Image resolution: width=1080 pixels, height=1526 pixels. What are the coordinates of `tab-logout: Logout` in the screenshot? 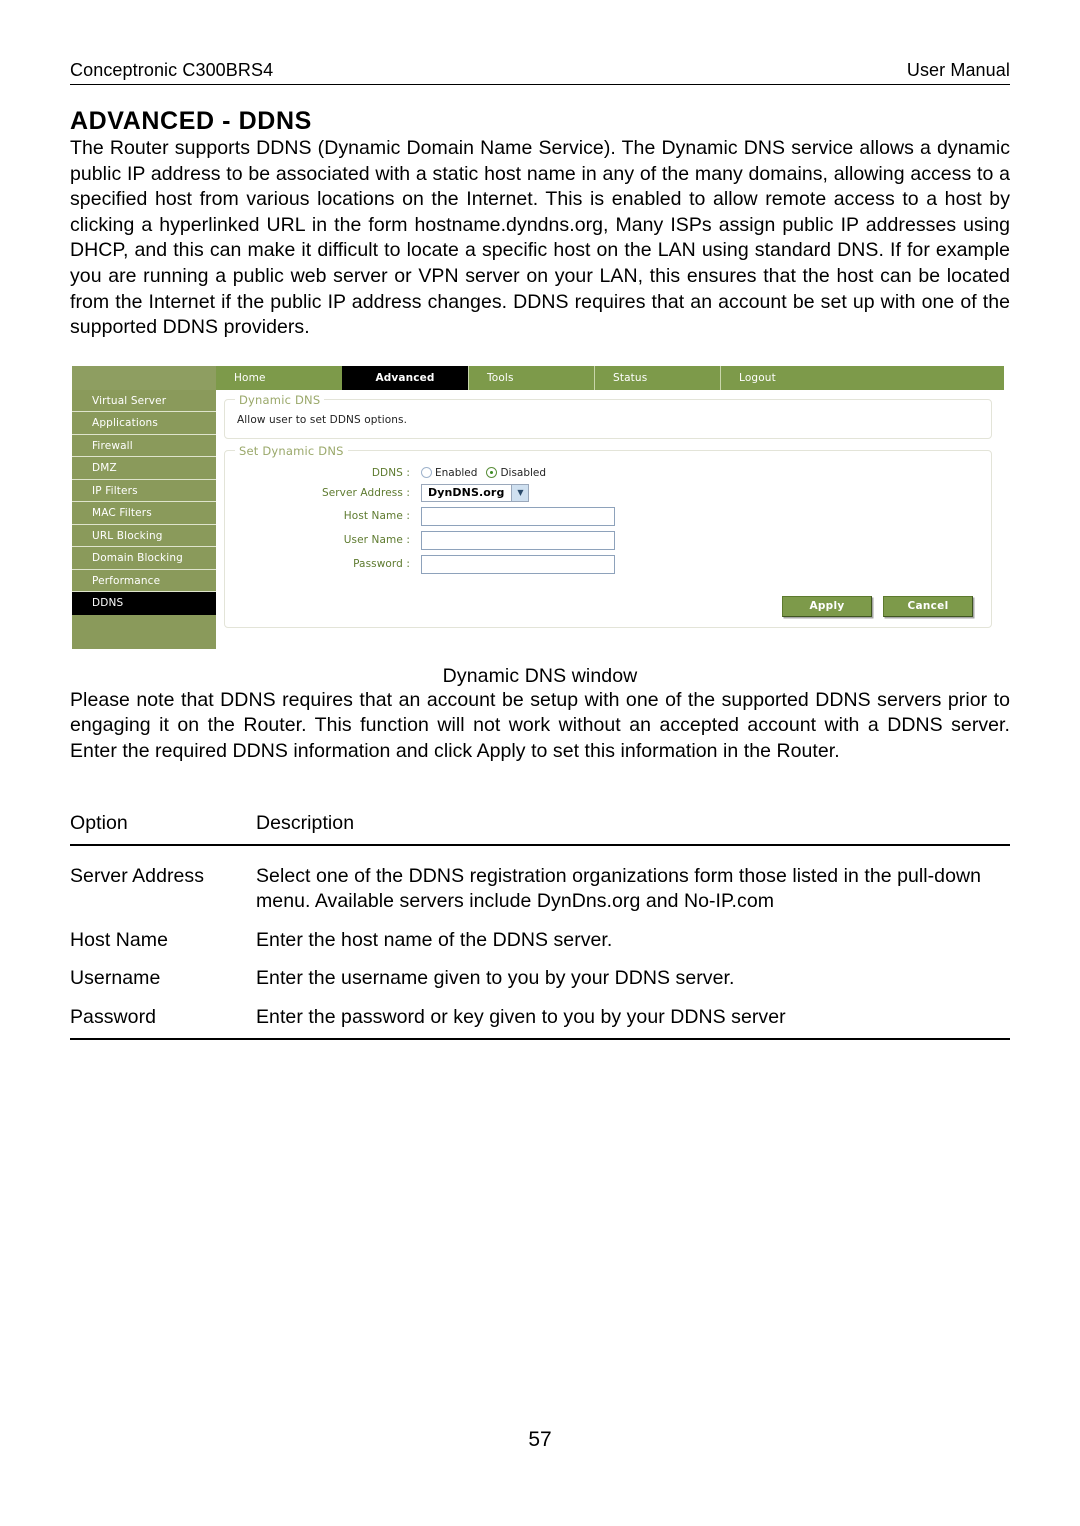 It's located at (783, 377).